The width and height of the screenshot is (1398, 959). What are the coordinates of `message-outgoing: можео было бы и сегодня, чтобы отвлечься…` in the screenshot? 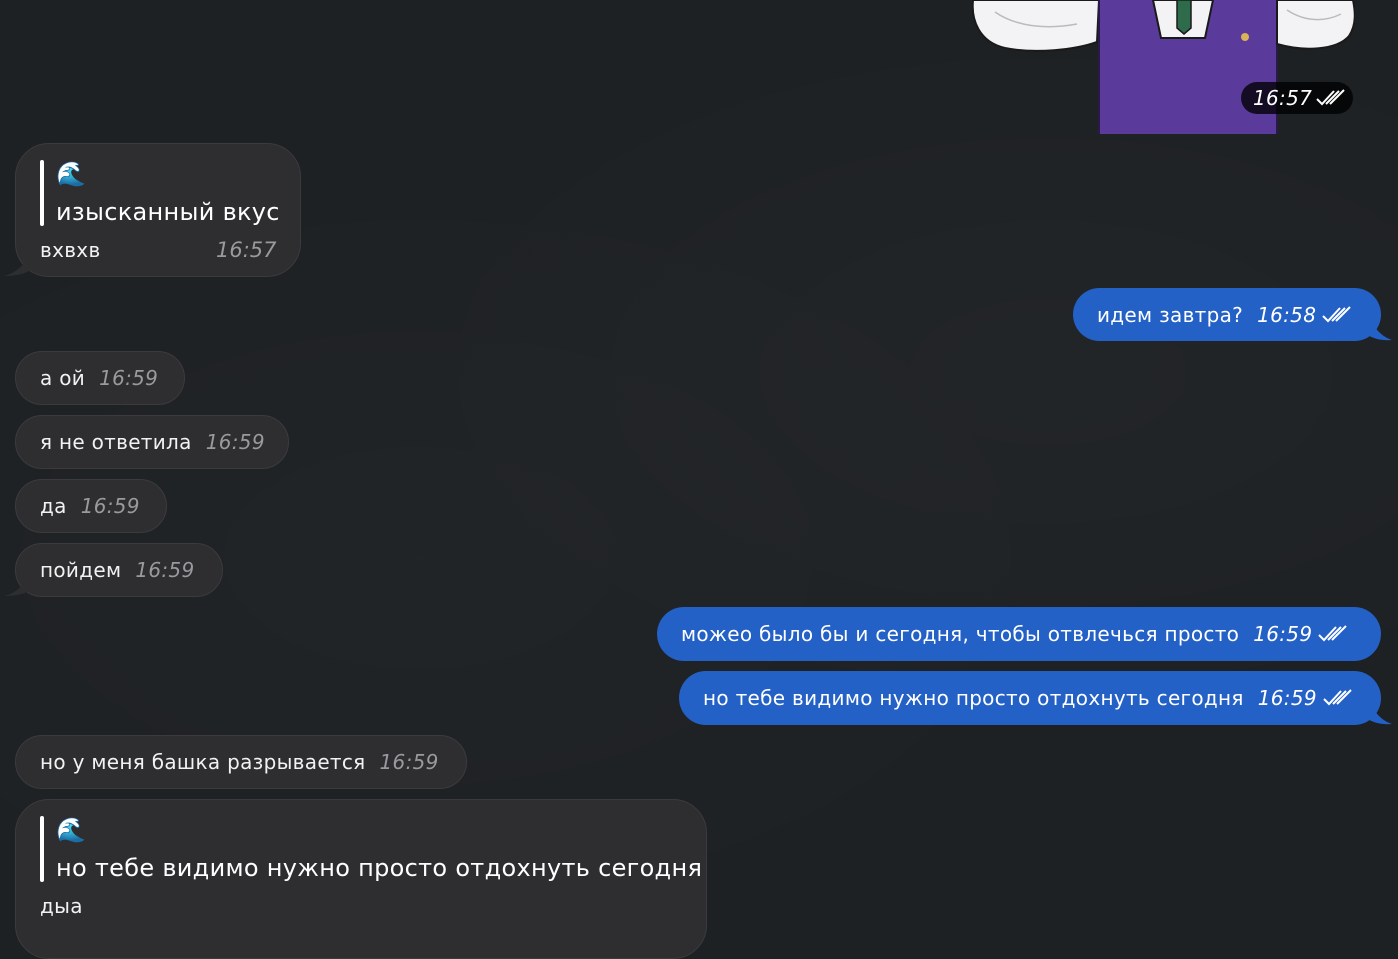 It's located at (1019, 634).